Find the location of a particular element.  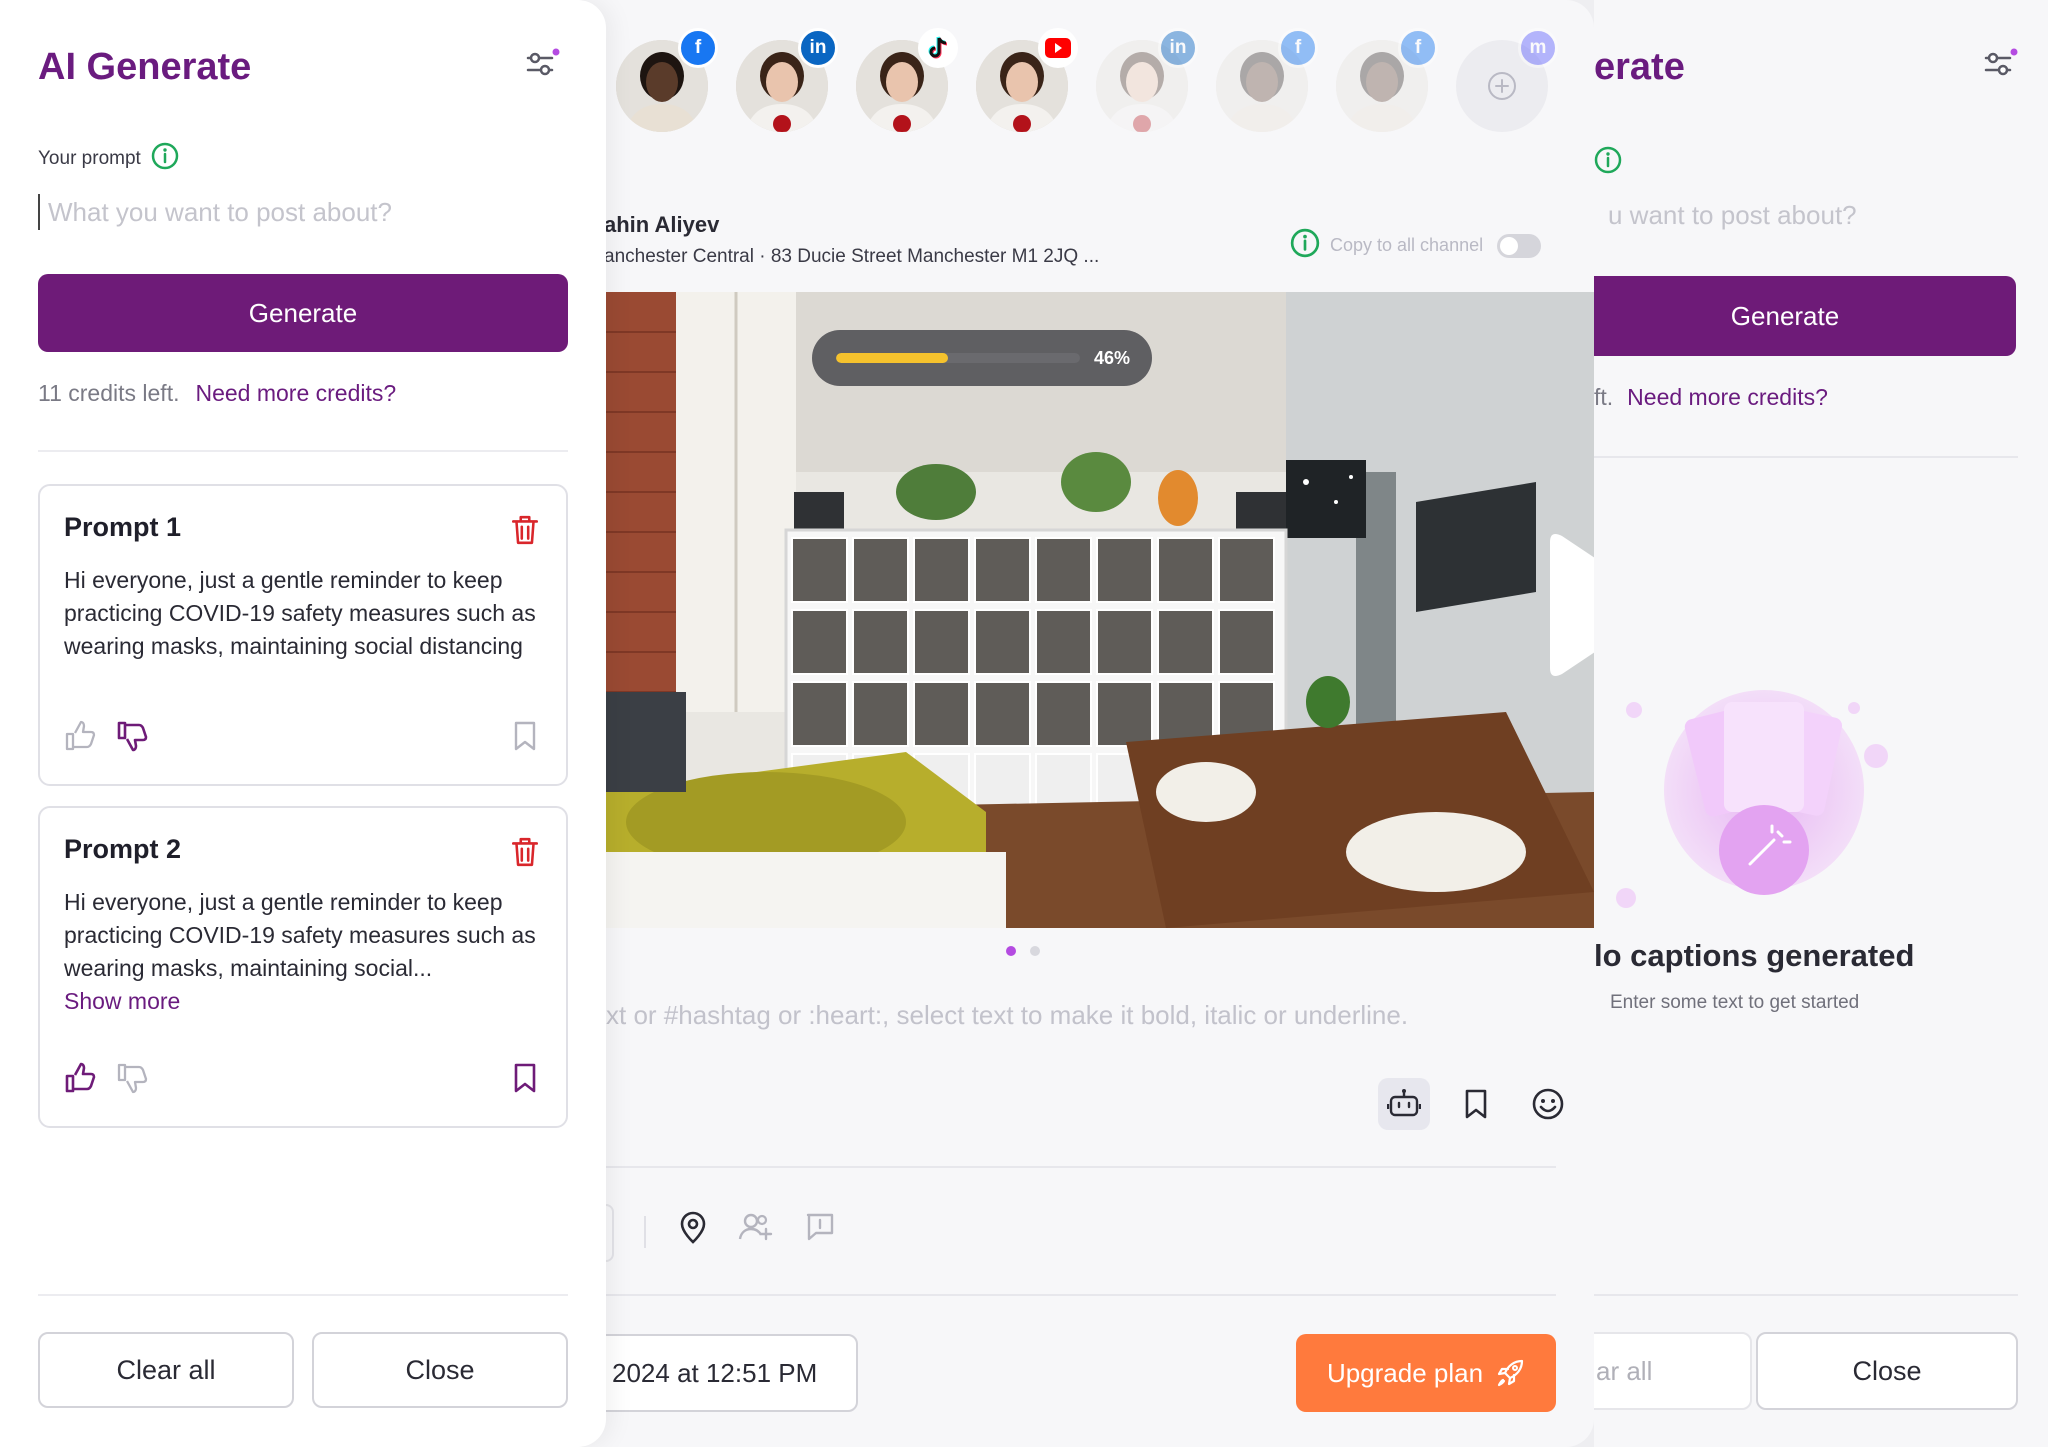

plus-circle-icon is located at coordinates (1502, 86).